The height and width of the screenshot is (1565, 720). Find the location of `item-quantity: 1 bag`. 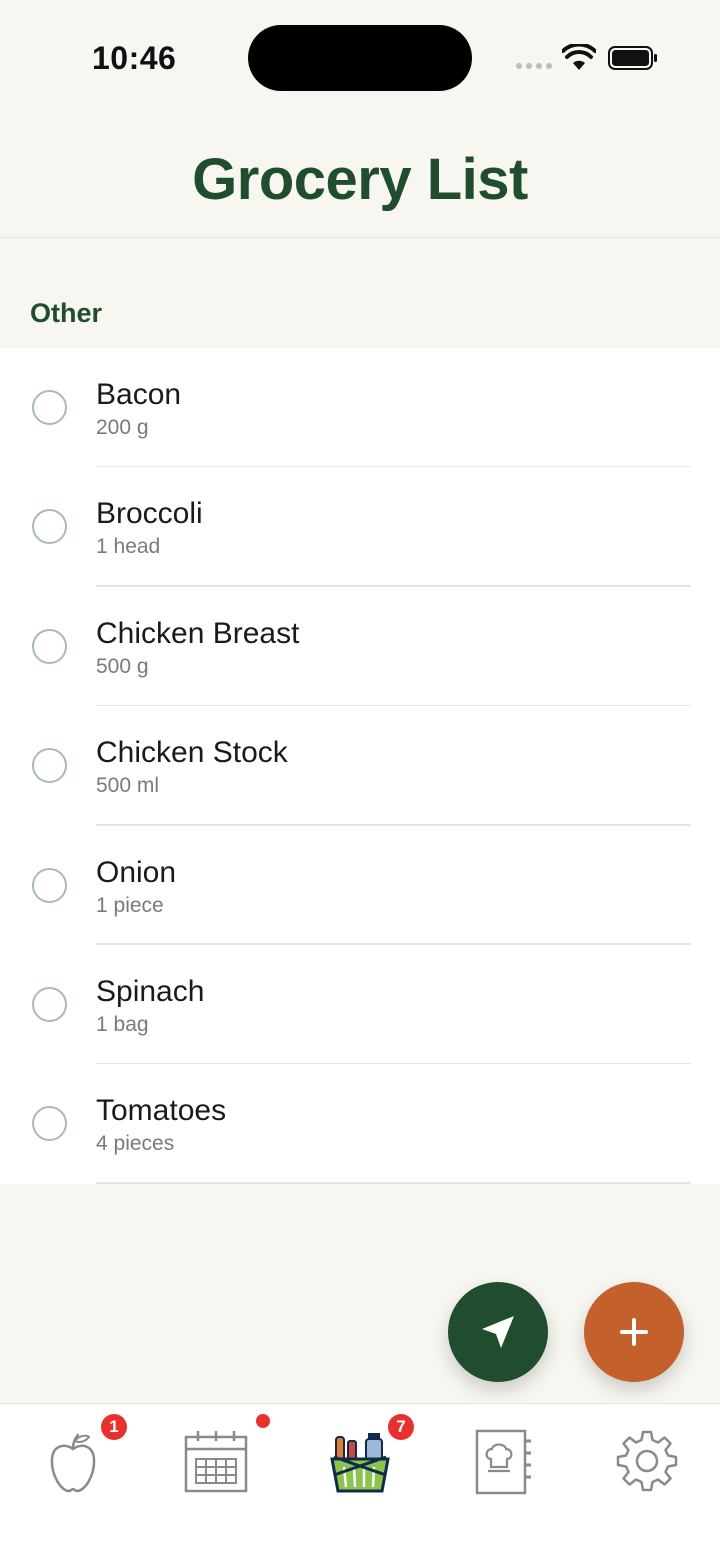

item-quantity: 1 bag is located at coordinates (122, 1024).